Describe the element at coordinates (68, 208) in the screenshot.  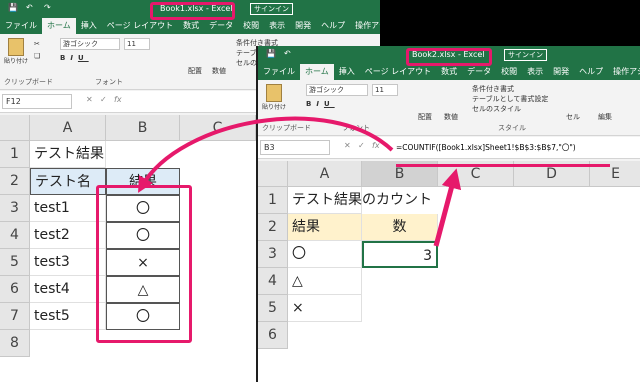
I see `cell-a3: test1` at that location.